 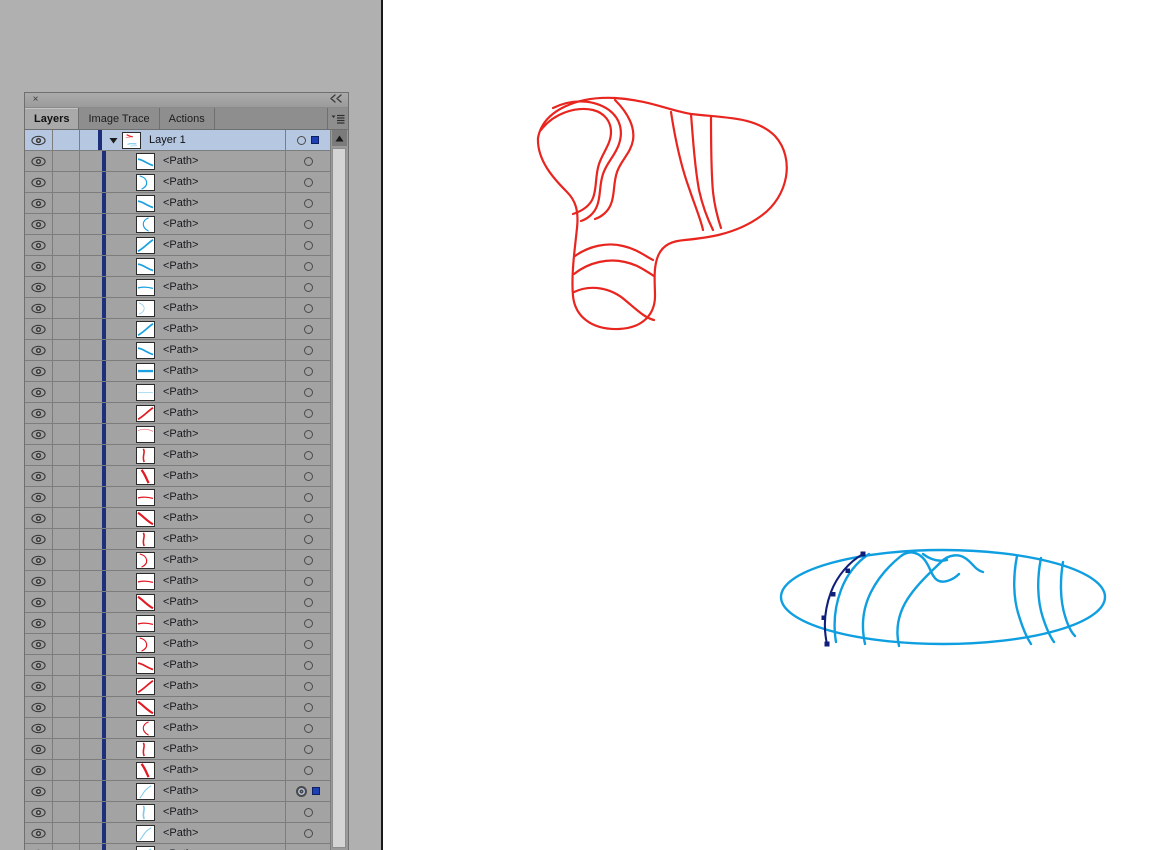 I want to click on scrollbar-thumb, so click(x=339, y=498).